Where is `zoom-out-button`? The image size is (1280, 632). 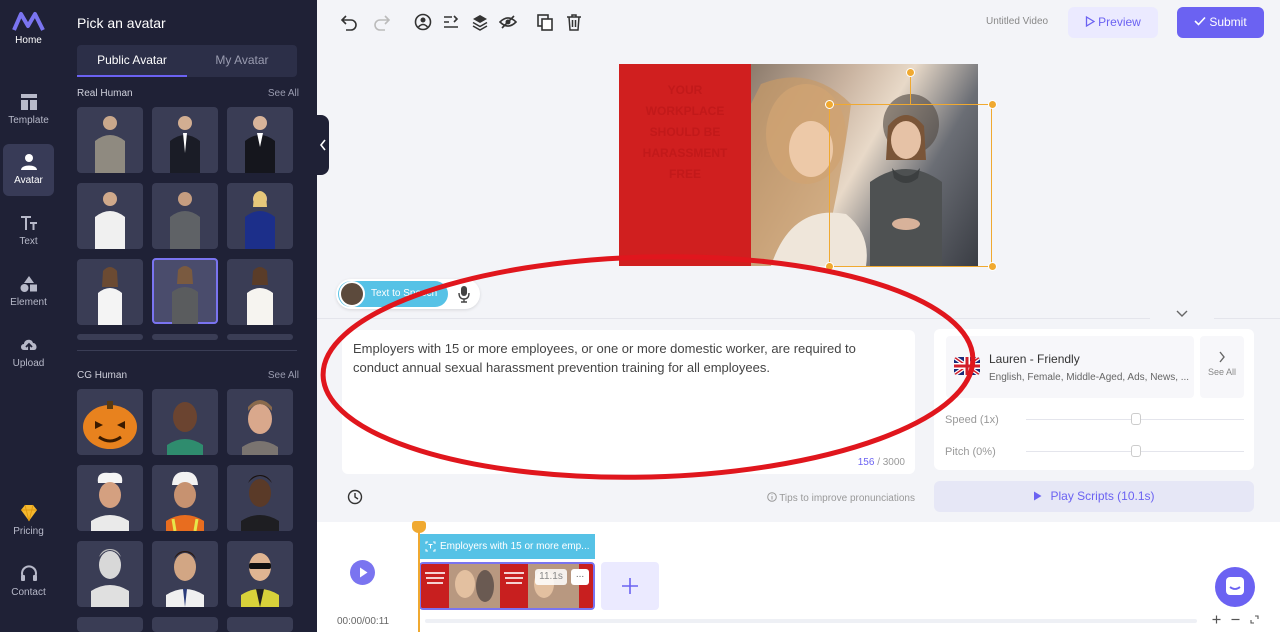 zoom-out-button is located at coordinates (1235, 622).